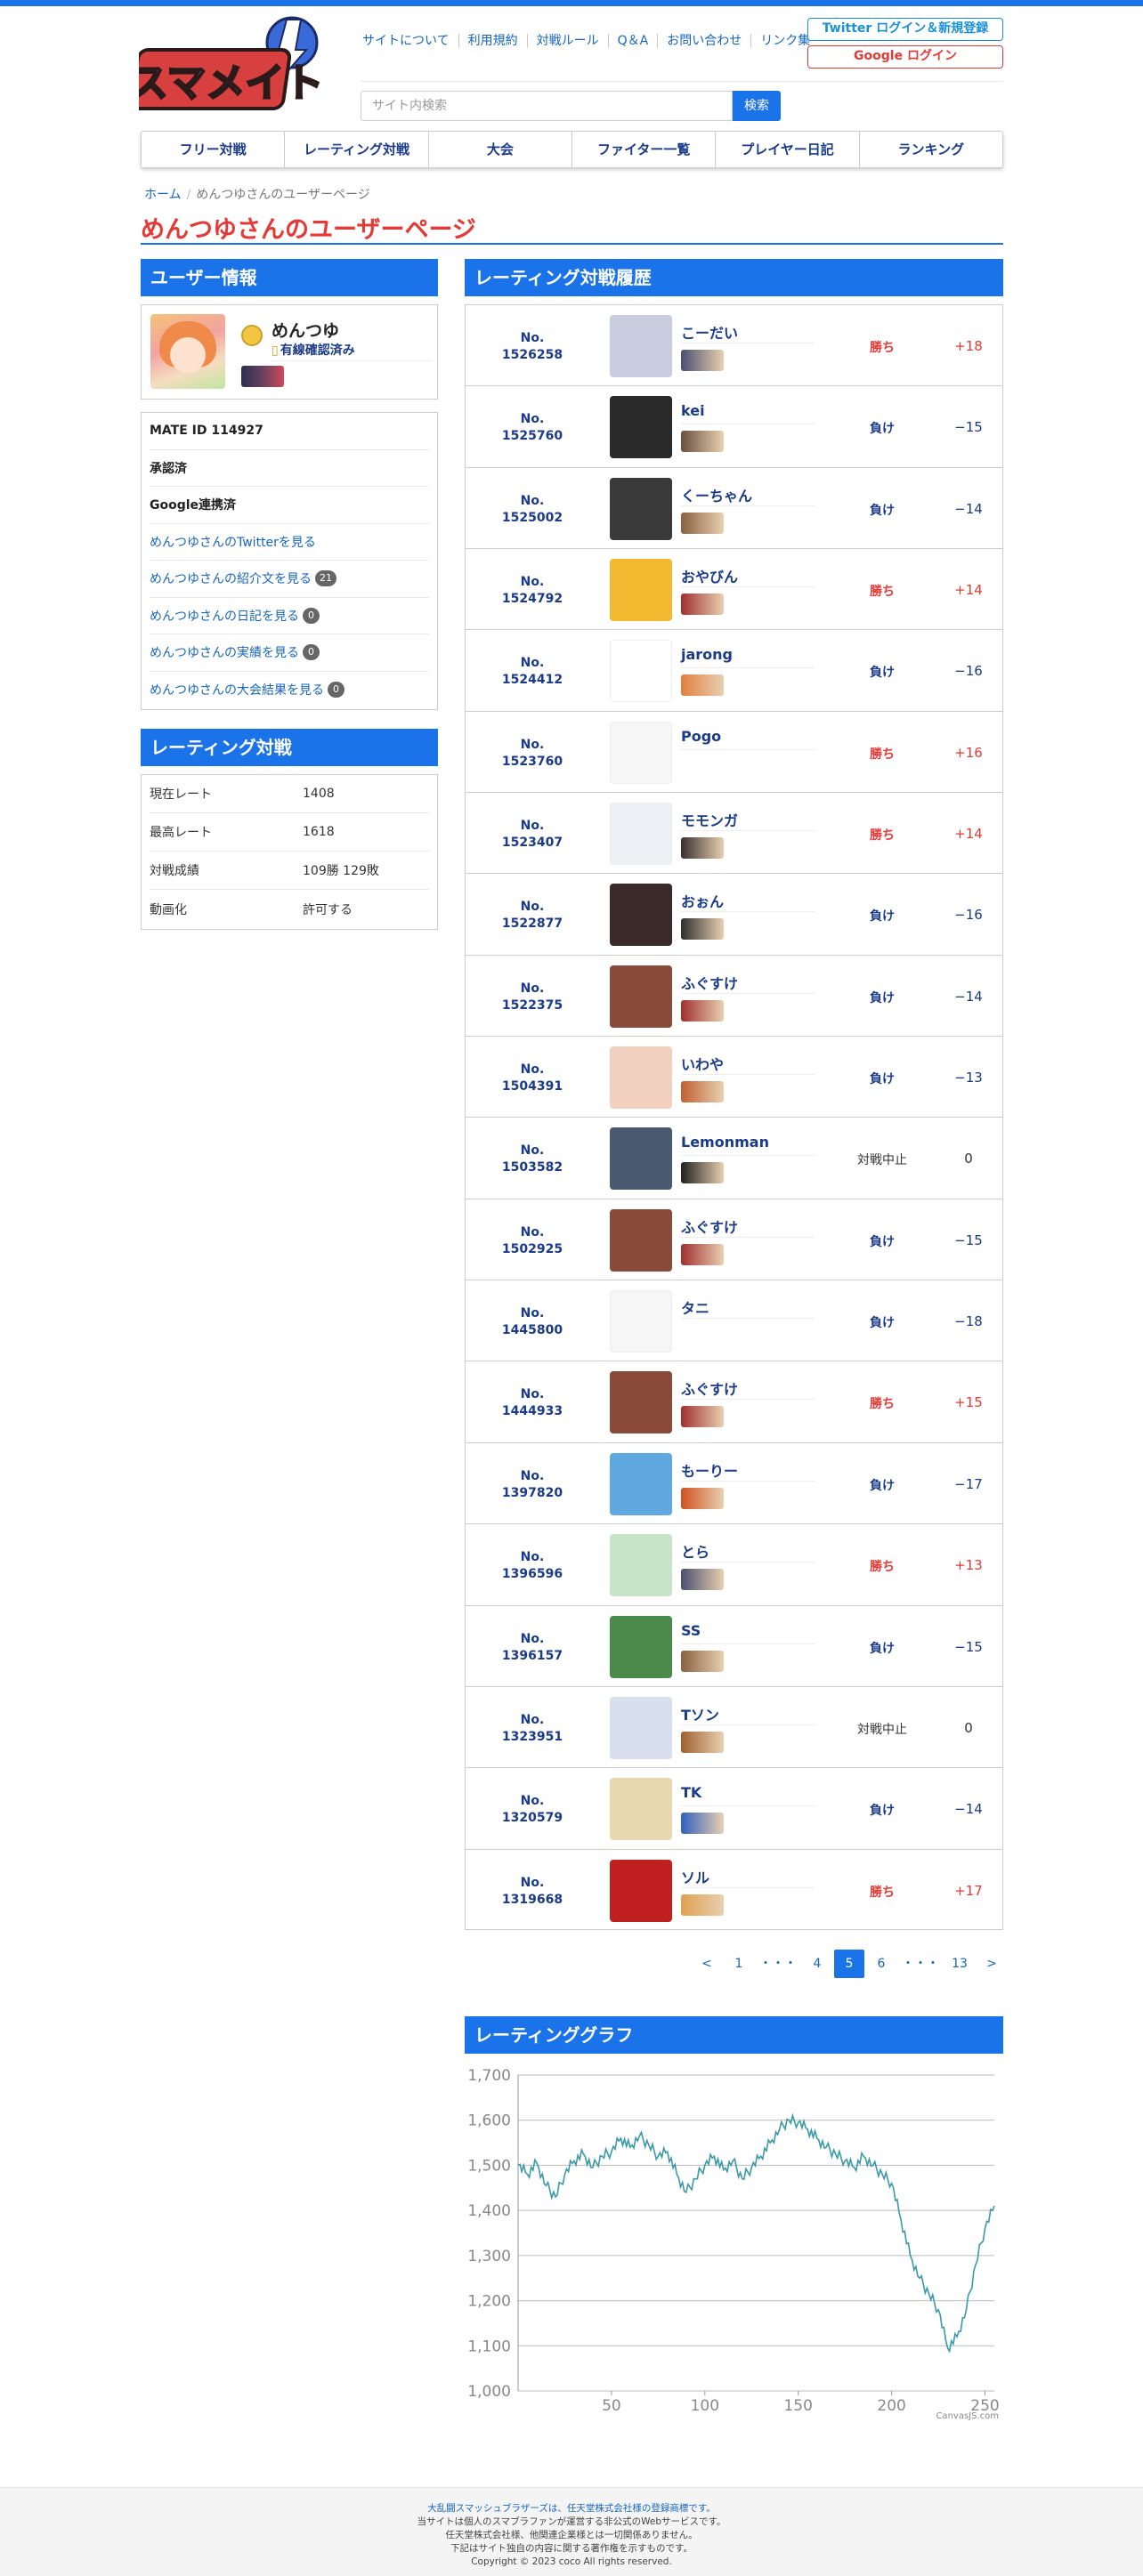 This screenshot has width=1143, height=2576. Describe the element at coordinates (959, 1964) in the screenshot. I see `page-link: 13` at that location.